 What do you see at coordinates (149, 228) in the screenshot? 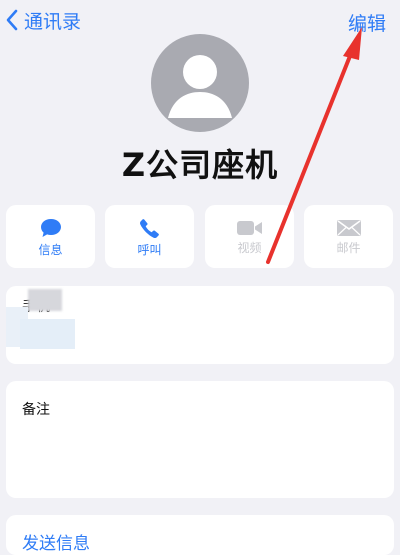
I see `phone-icon` at bounding box center [149, 228].